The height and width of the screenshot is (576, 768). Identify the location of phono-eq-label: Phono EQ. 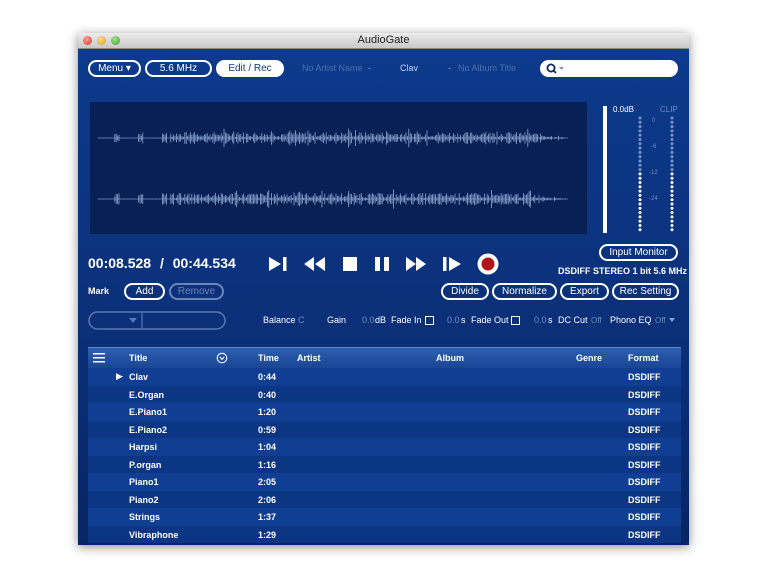
(631, 320).